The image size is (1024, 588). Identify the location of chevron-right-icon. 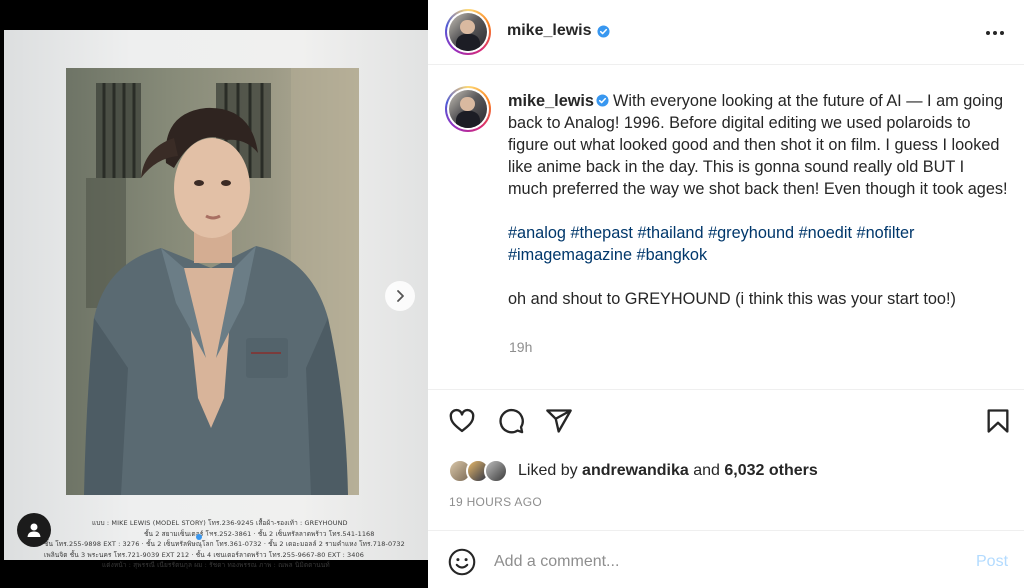
(400, 296).